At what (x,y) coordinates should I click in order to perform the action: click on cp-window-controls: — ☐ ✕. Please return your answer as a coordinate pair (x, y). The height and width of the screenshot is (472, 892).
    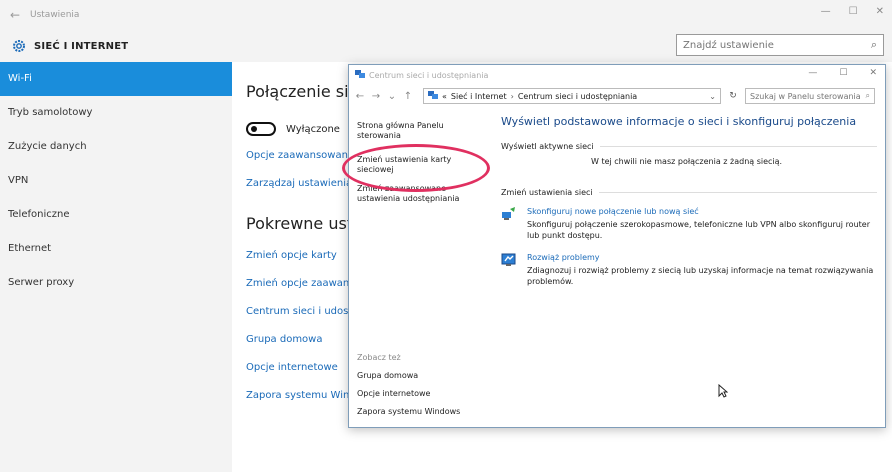
    Looking at the image, I should click on (842, 73).